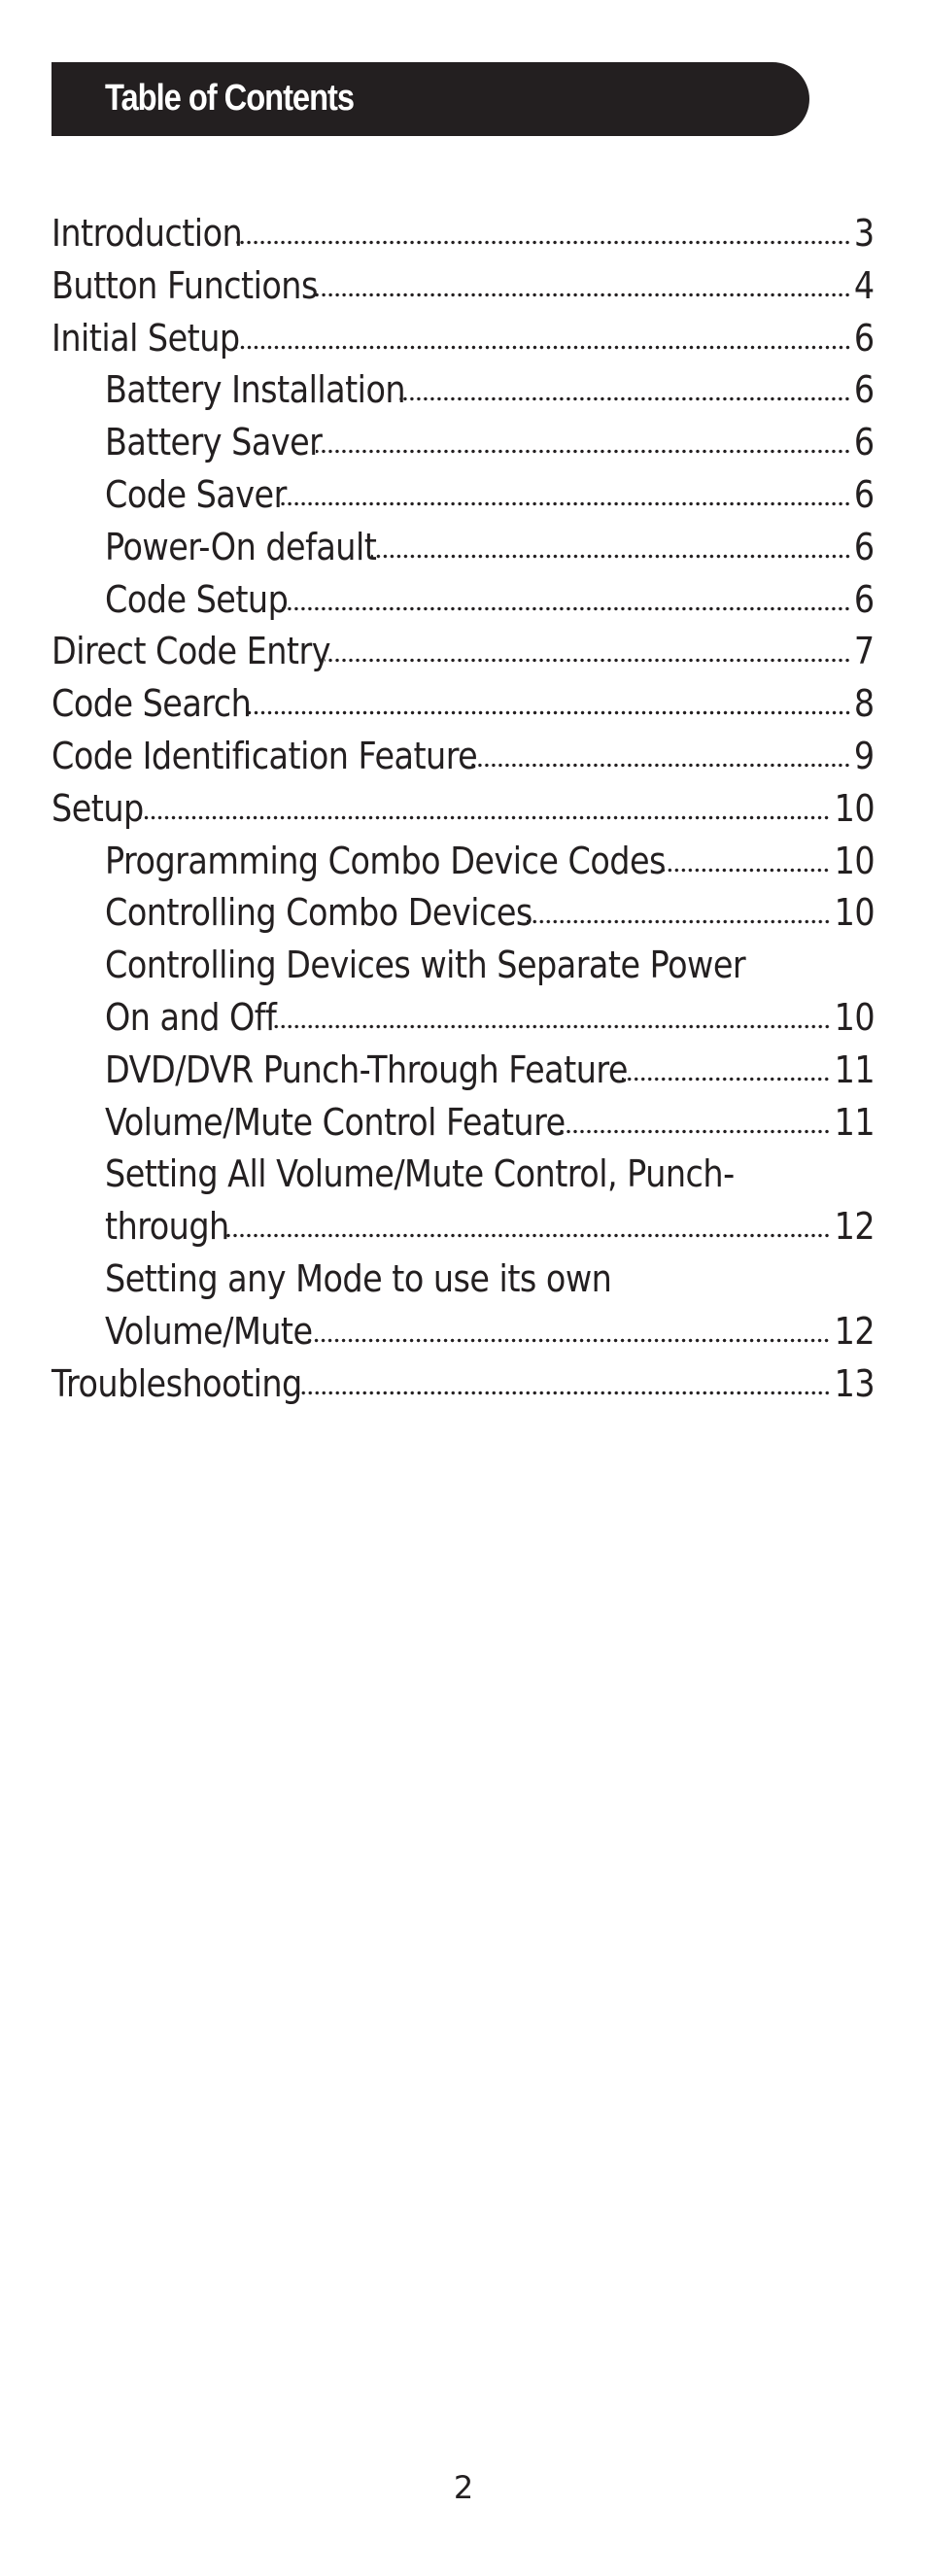 This screenshot has width=927, height=2576. I want to click on toc-page-number: 8, so click(864, 704).